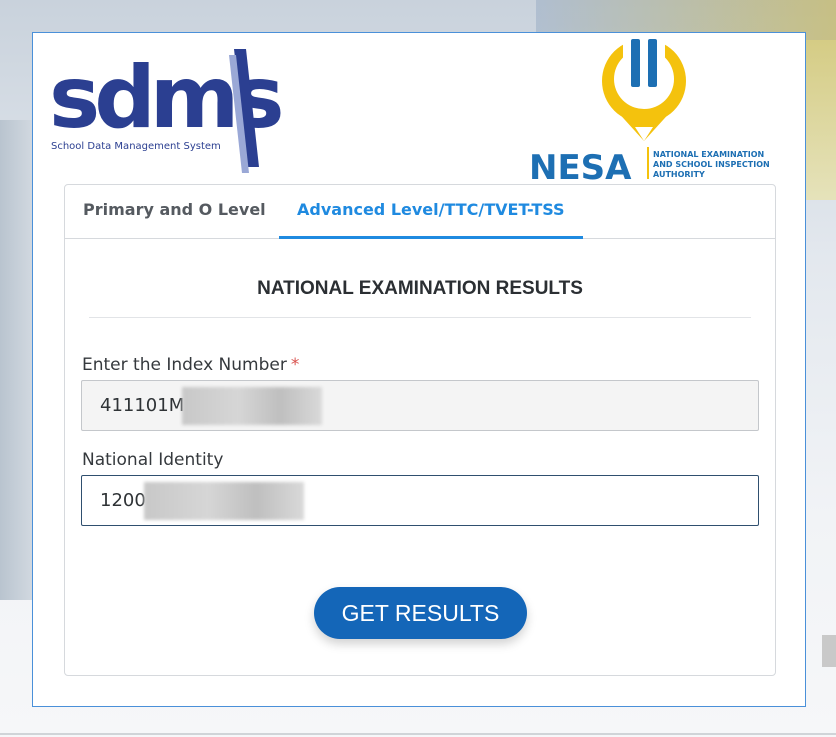 The width and height of the screenshot is (836, 737). Describe the element at coordinates (184, 365) in the screenshot. I see `index-number-label-text: Enter the Index Number` at that location.